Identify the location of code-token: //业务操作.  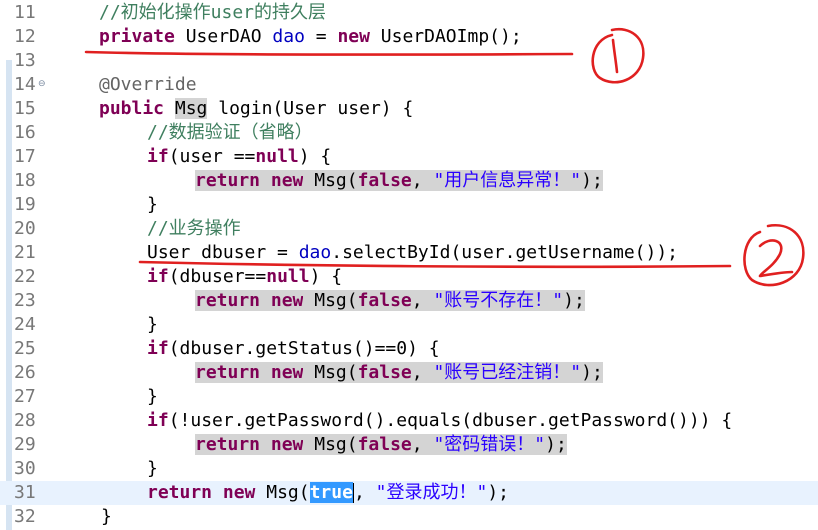
(194, 228).